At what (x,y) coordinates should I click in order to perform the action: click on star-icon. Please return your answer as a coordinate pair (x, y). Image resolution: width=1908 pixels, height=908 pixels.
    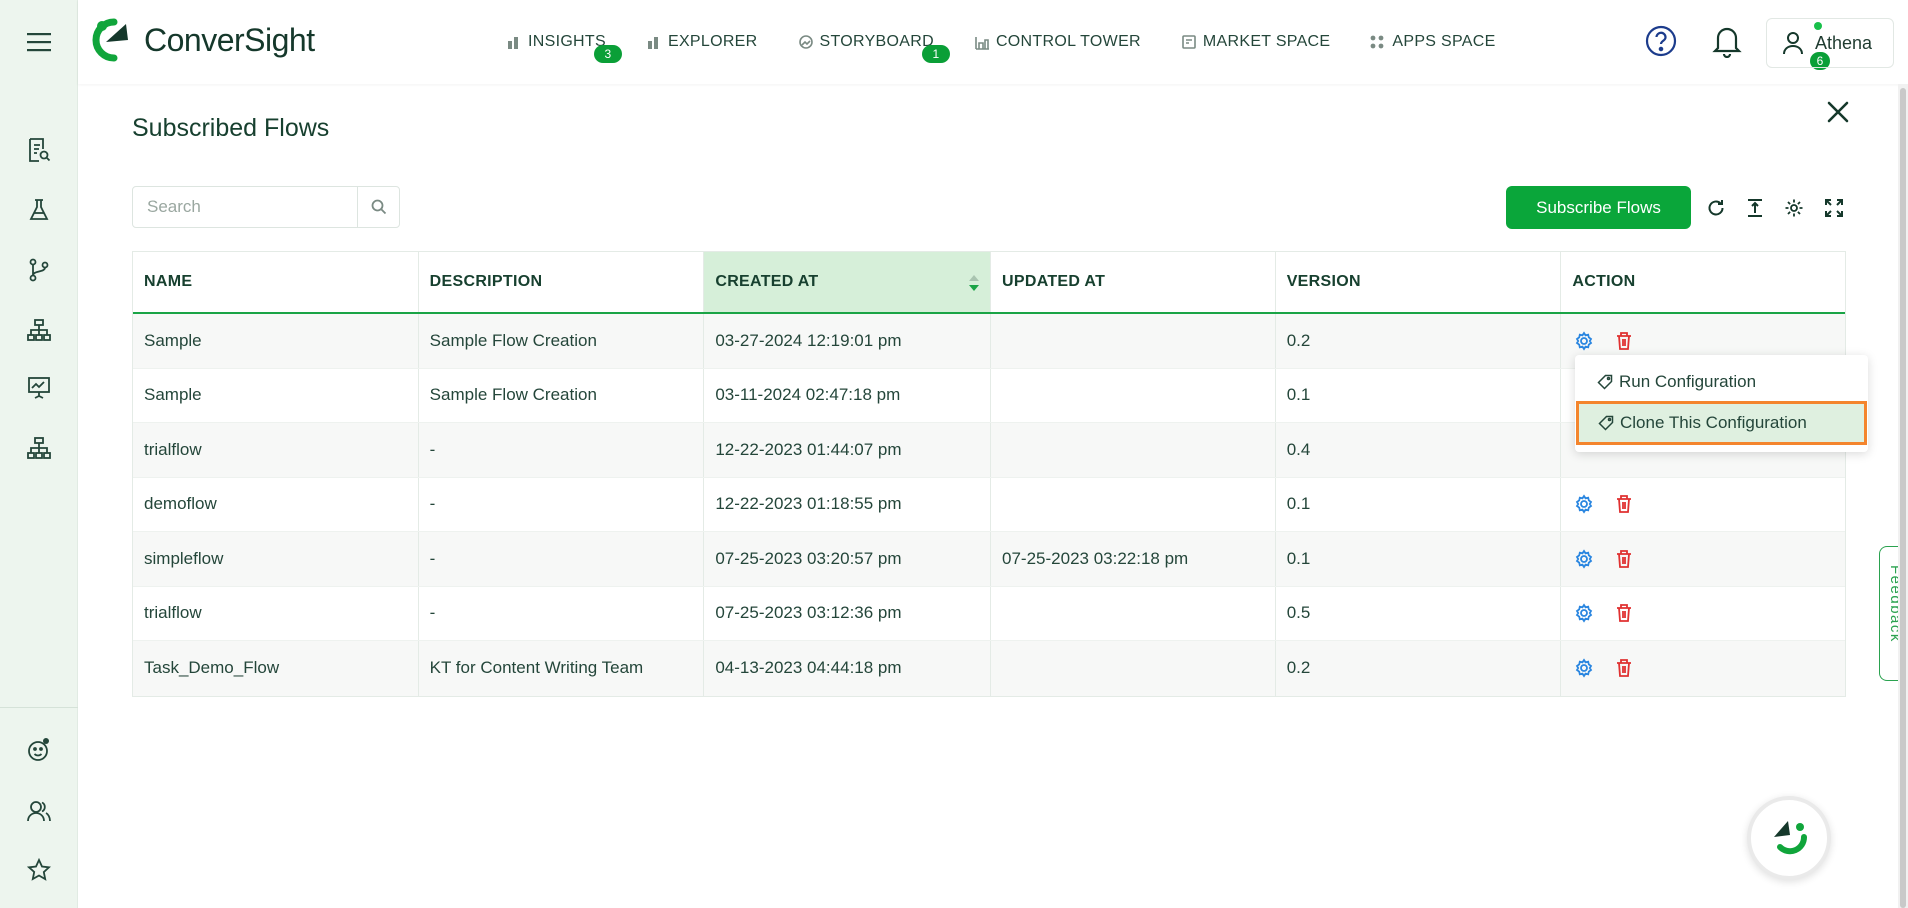
    Looking at the image, I should click on (39, 870).